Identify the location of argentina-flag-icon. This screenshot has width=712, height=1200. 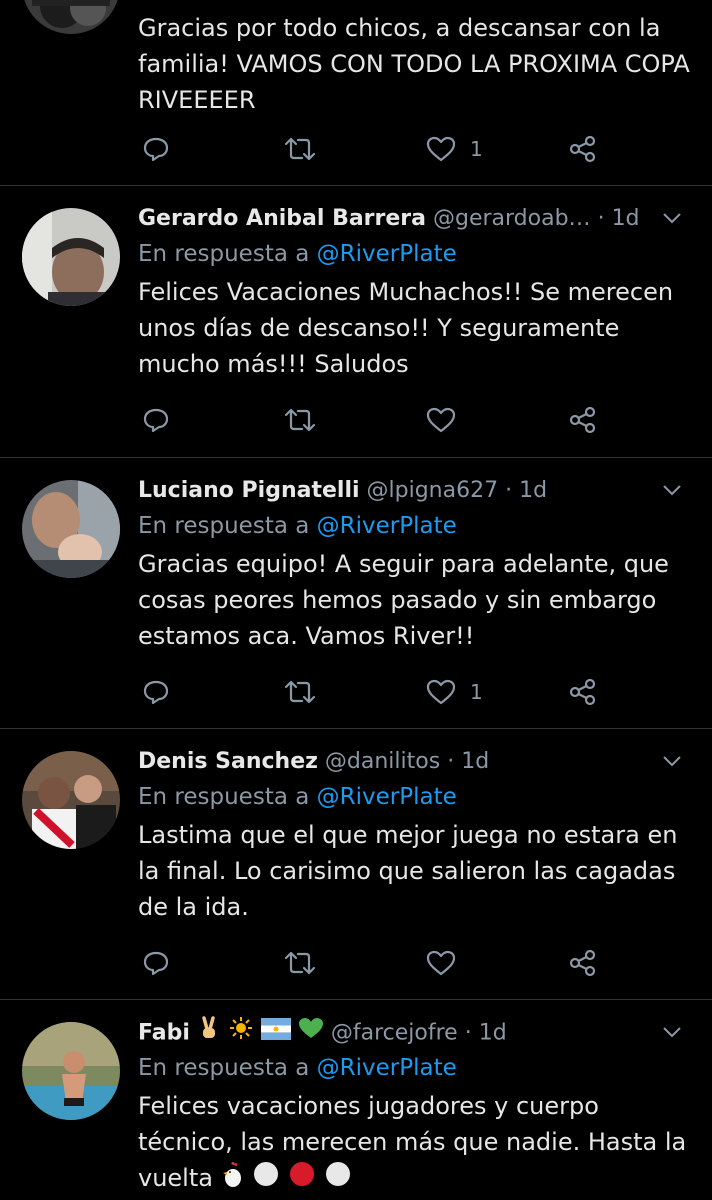
(275, 1029).